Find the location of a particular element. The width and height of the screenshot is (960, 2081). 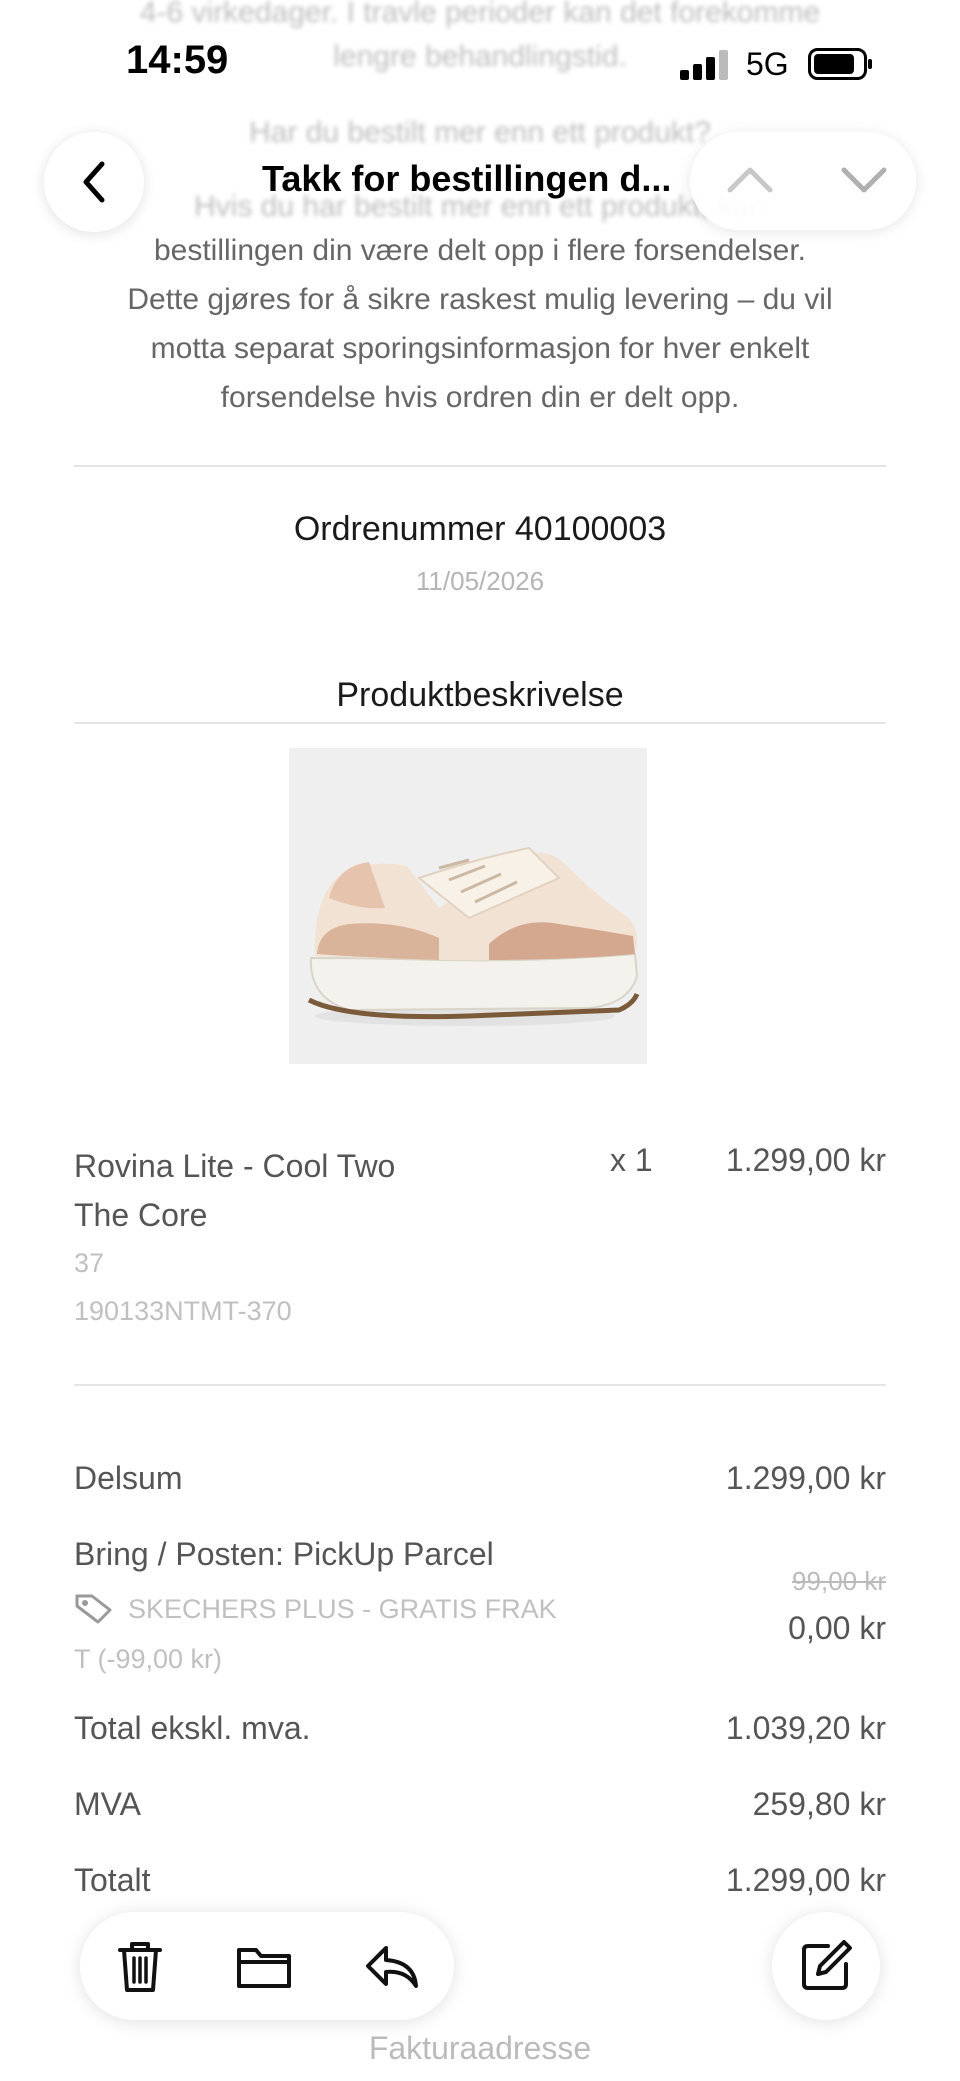

product-sku: 190133NTMT-370 is located at coordinates (183, 1311).